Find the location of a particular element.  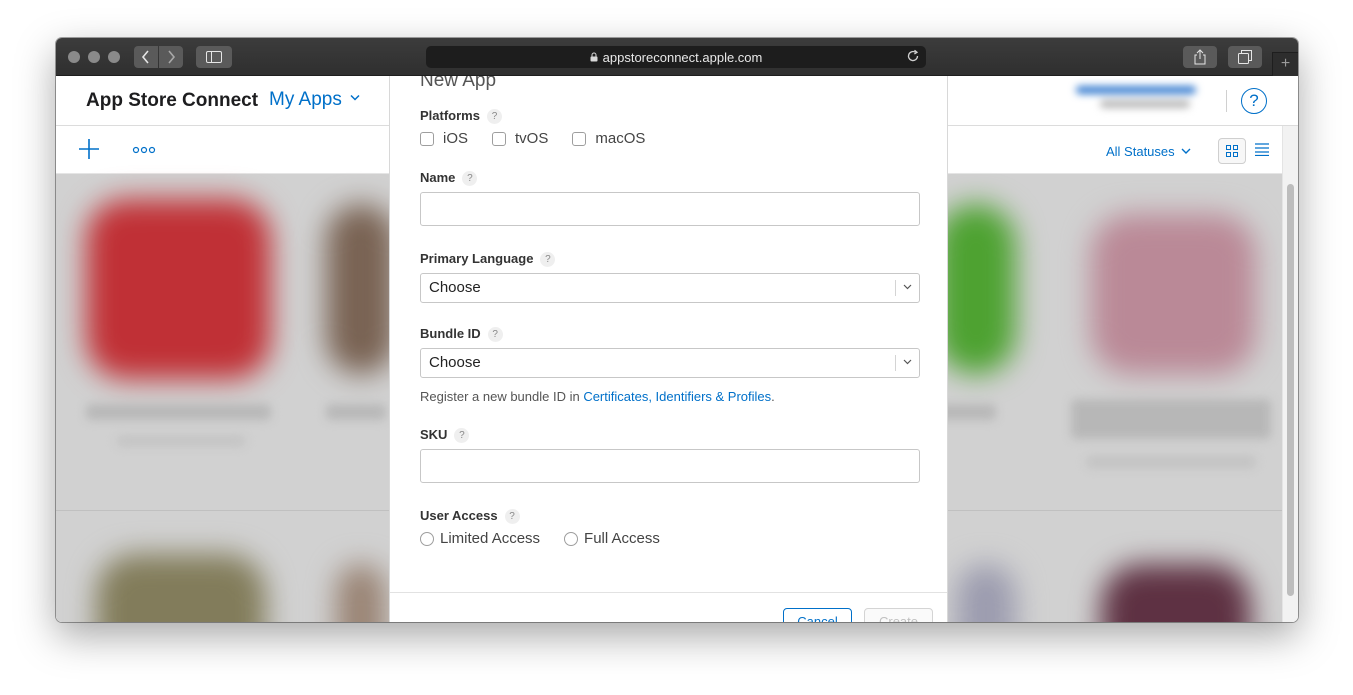

status-filter-label: All Statuses is located at coordinates (1140, 151).